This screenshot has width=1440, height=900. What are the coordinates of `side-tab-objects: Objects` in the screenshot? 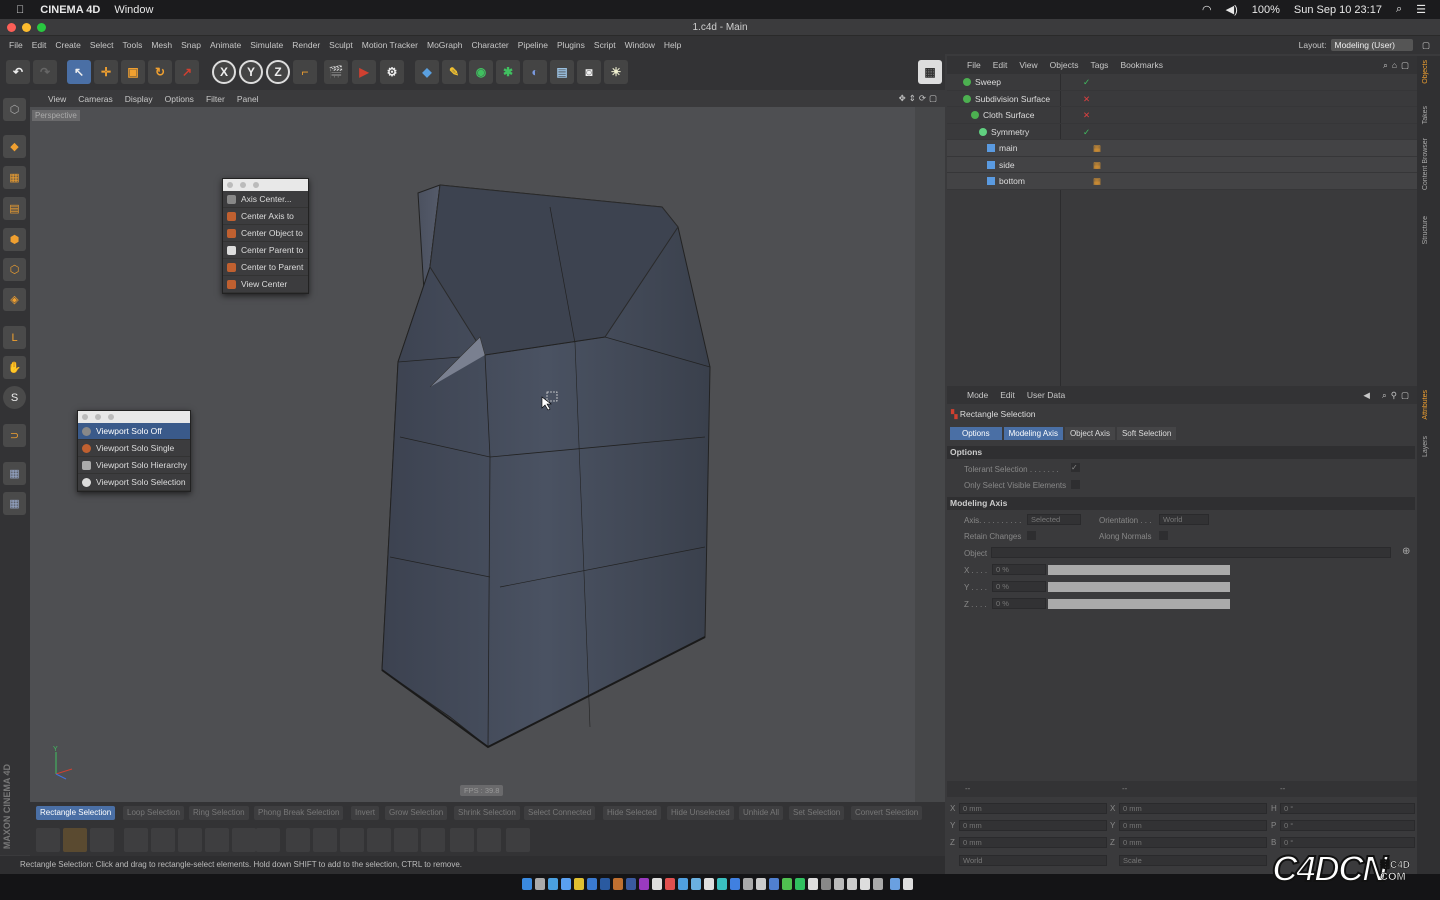 It's located at (1425, 72).